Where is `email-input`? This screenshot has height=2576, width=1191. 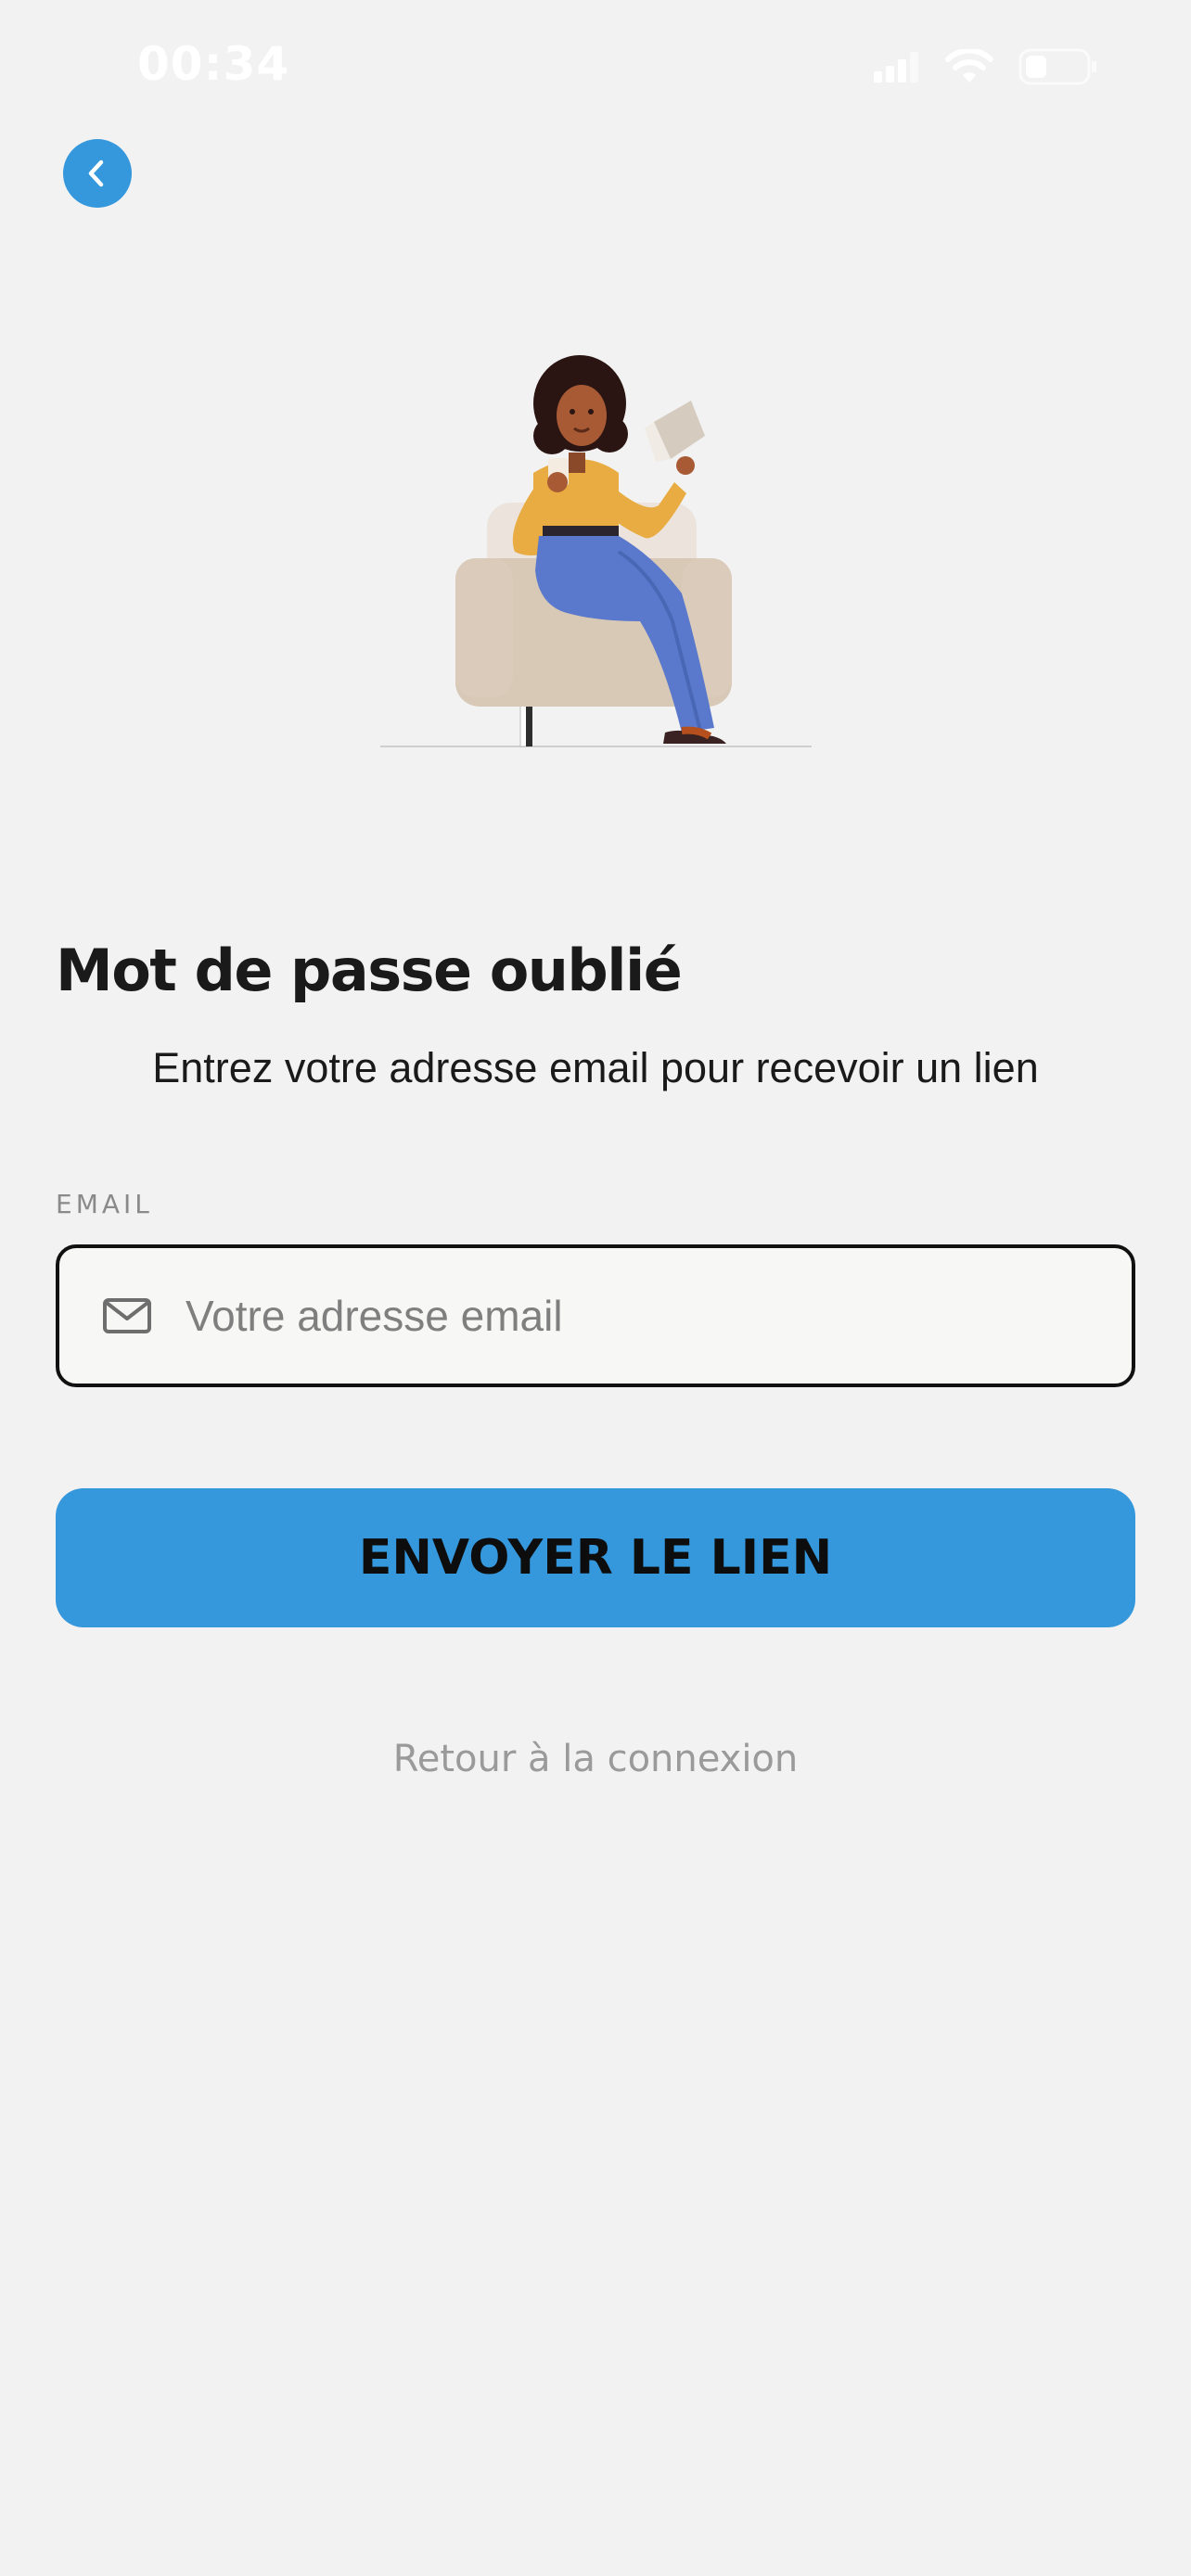
email-input is located at coordinates (658, 1316).